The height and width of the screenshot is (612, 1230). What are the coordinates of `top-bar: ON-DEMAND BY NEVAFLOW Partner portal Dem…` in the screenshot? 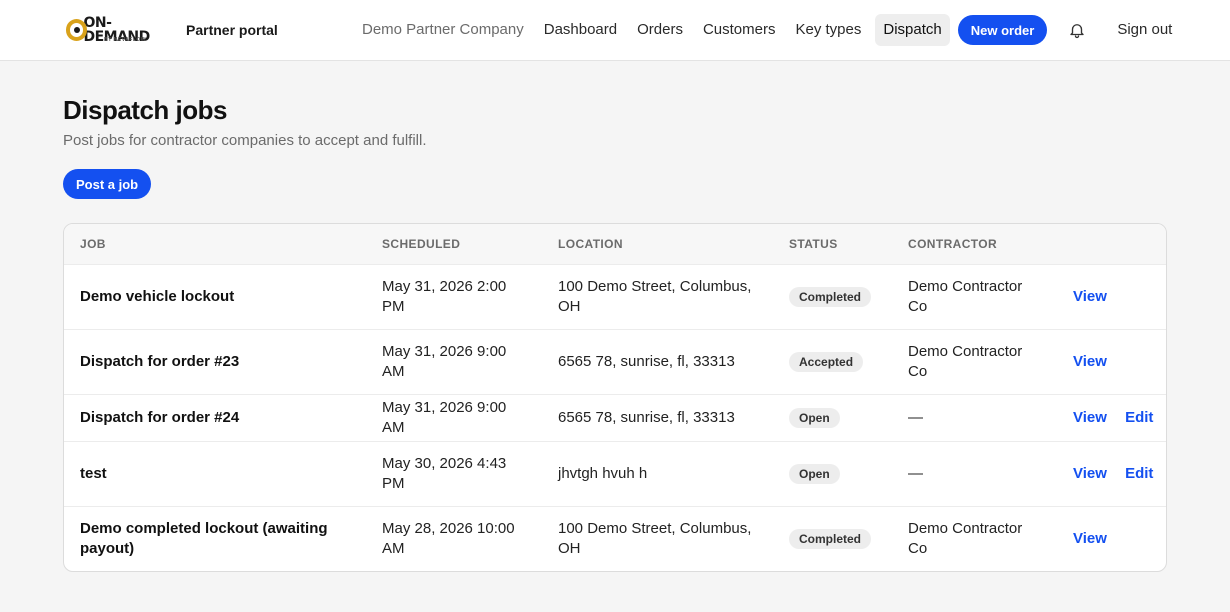 It's located at (615, 30).